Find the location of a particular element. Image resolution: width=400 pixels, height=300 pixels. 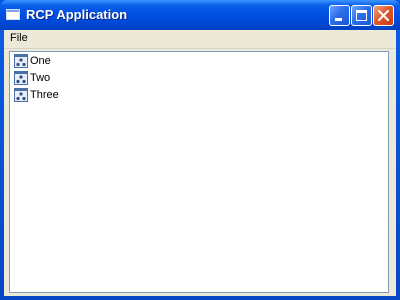

tree-item-one: One is located at coordinates (32, 61).